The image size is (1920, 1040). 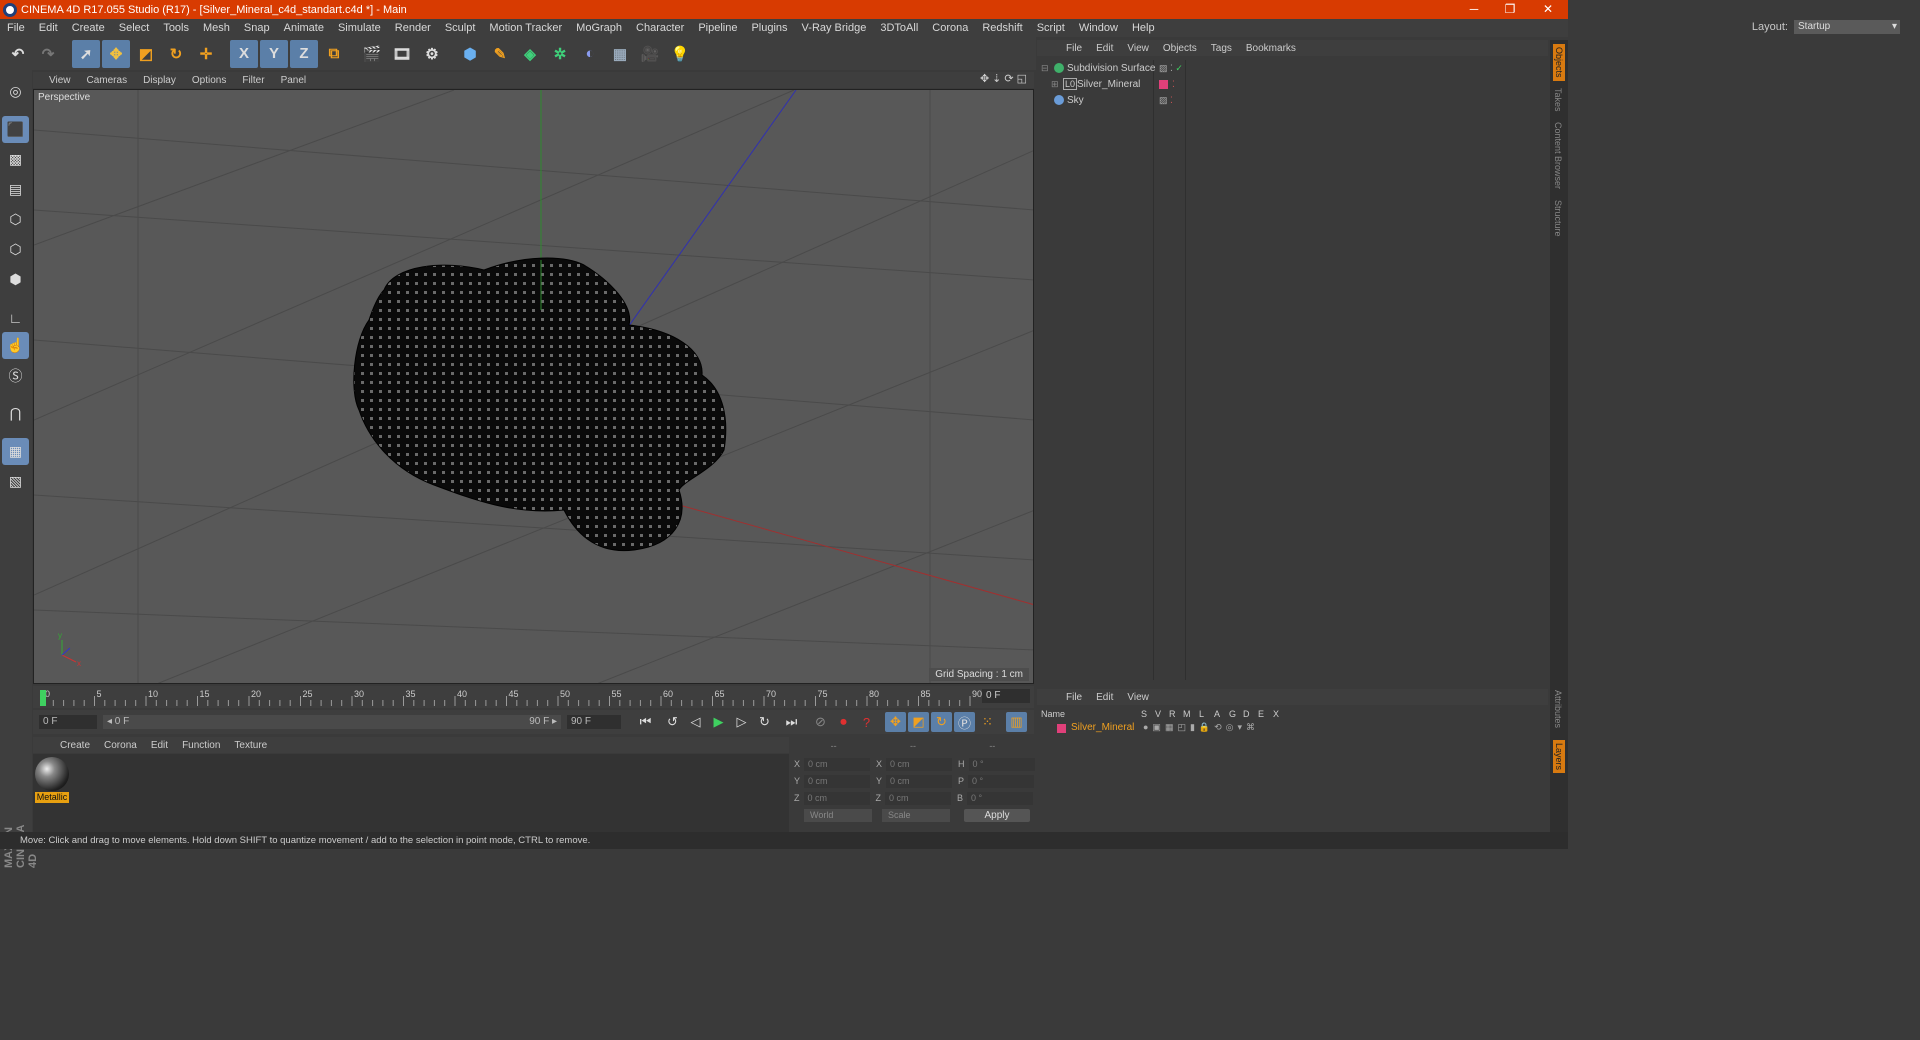 What do you see at coordinates (15, 345) in the screenshot?
I see `tweak-mode-icon: ☝` at bounding box center [15, 345].